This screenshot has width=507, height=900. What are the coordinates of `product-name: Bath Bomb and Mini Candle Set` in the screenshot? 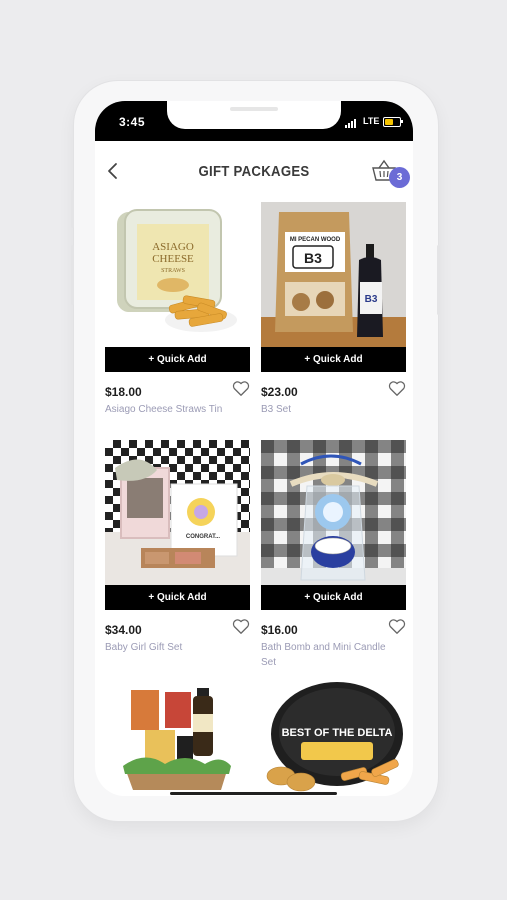 It's located at (326, 655).